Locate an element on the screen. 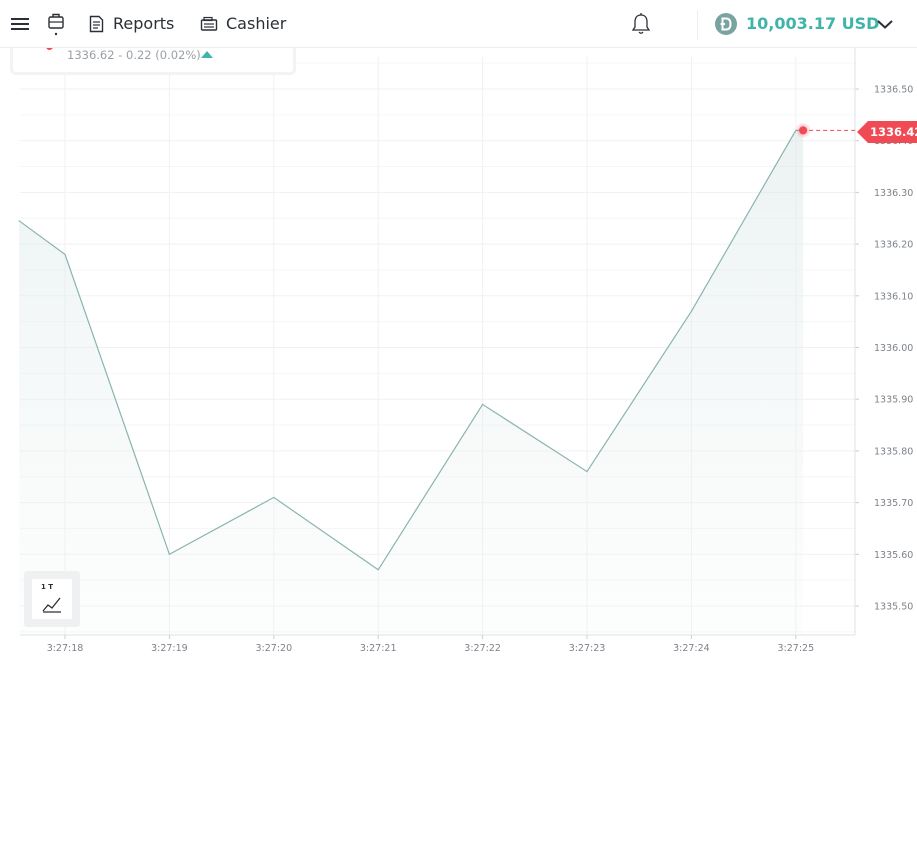 The image size is (917, 868). x-tick-label: 3:27:20 is located at coordinates (273, 648).